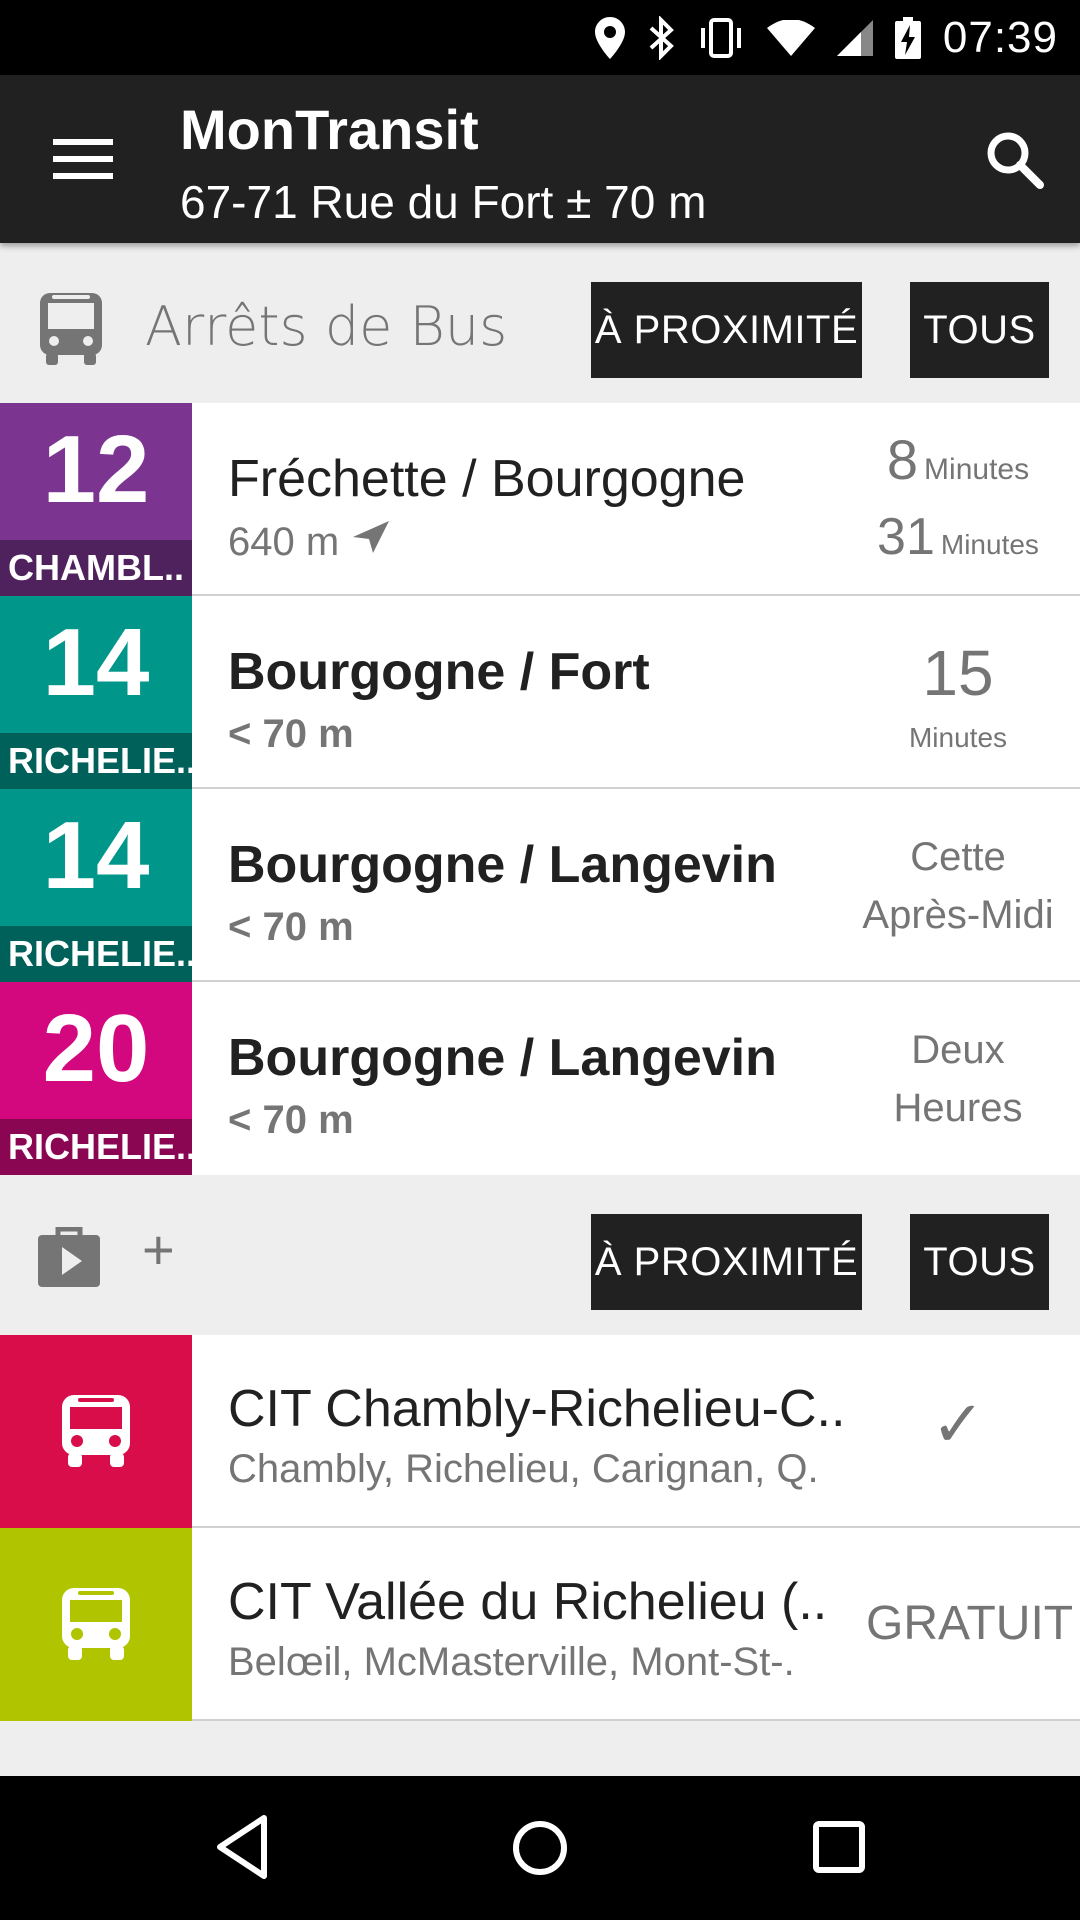 The height and width of the screenshot is (1920, 1080). Describe the element at coordinates (284, 541) in the screenshot. I see `distance-value: 640 m` at that location.